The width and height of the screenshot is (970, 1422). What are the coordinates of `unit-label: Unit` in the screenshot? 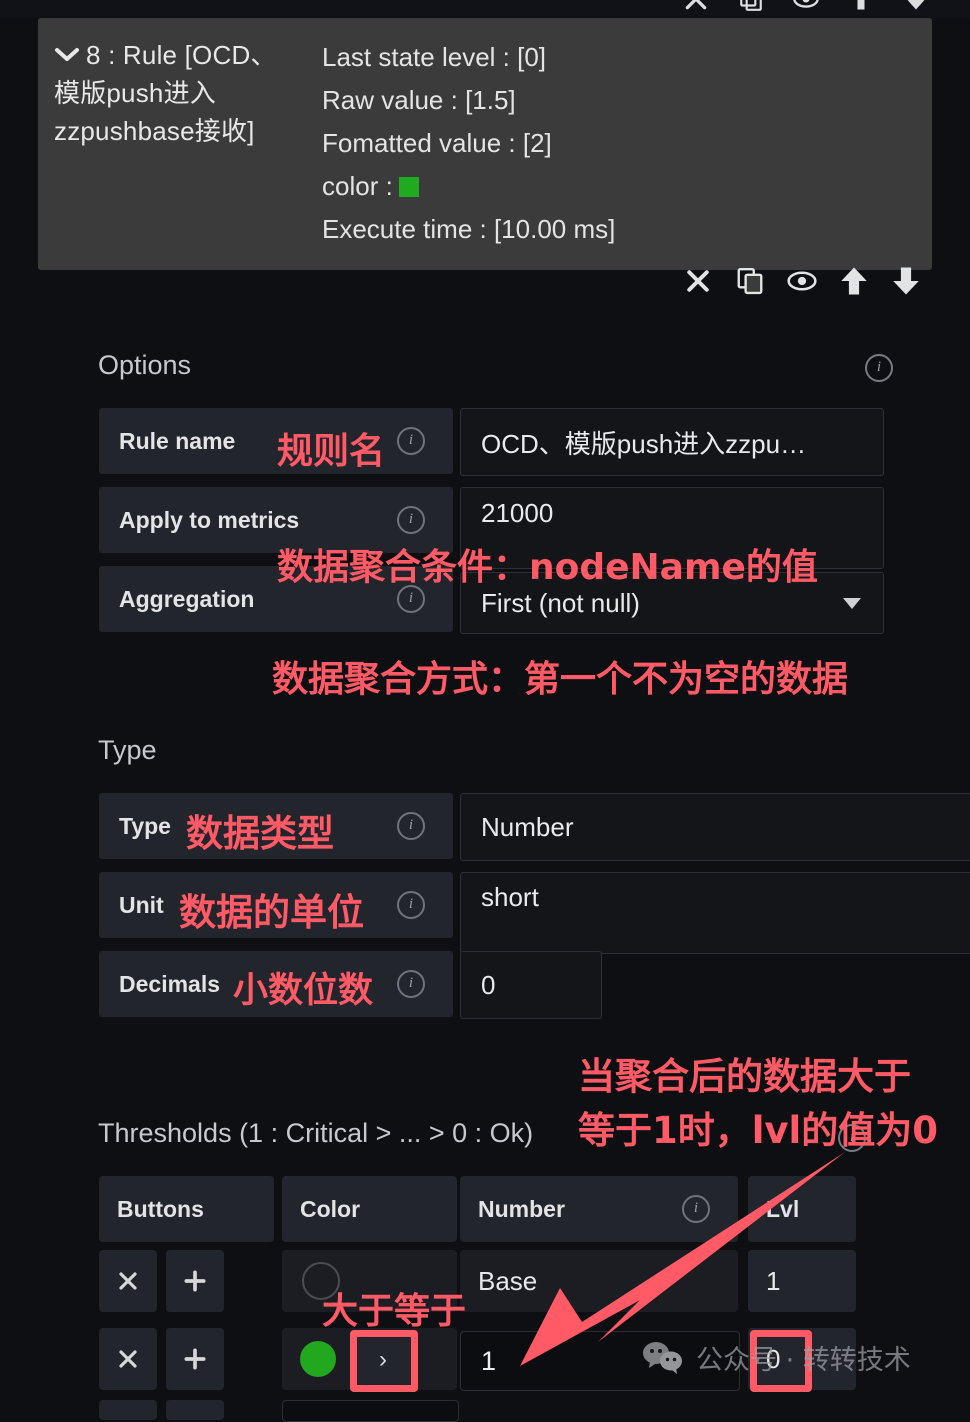 It's located at (141, 904).